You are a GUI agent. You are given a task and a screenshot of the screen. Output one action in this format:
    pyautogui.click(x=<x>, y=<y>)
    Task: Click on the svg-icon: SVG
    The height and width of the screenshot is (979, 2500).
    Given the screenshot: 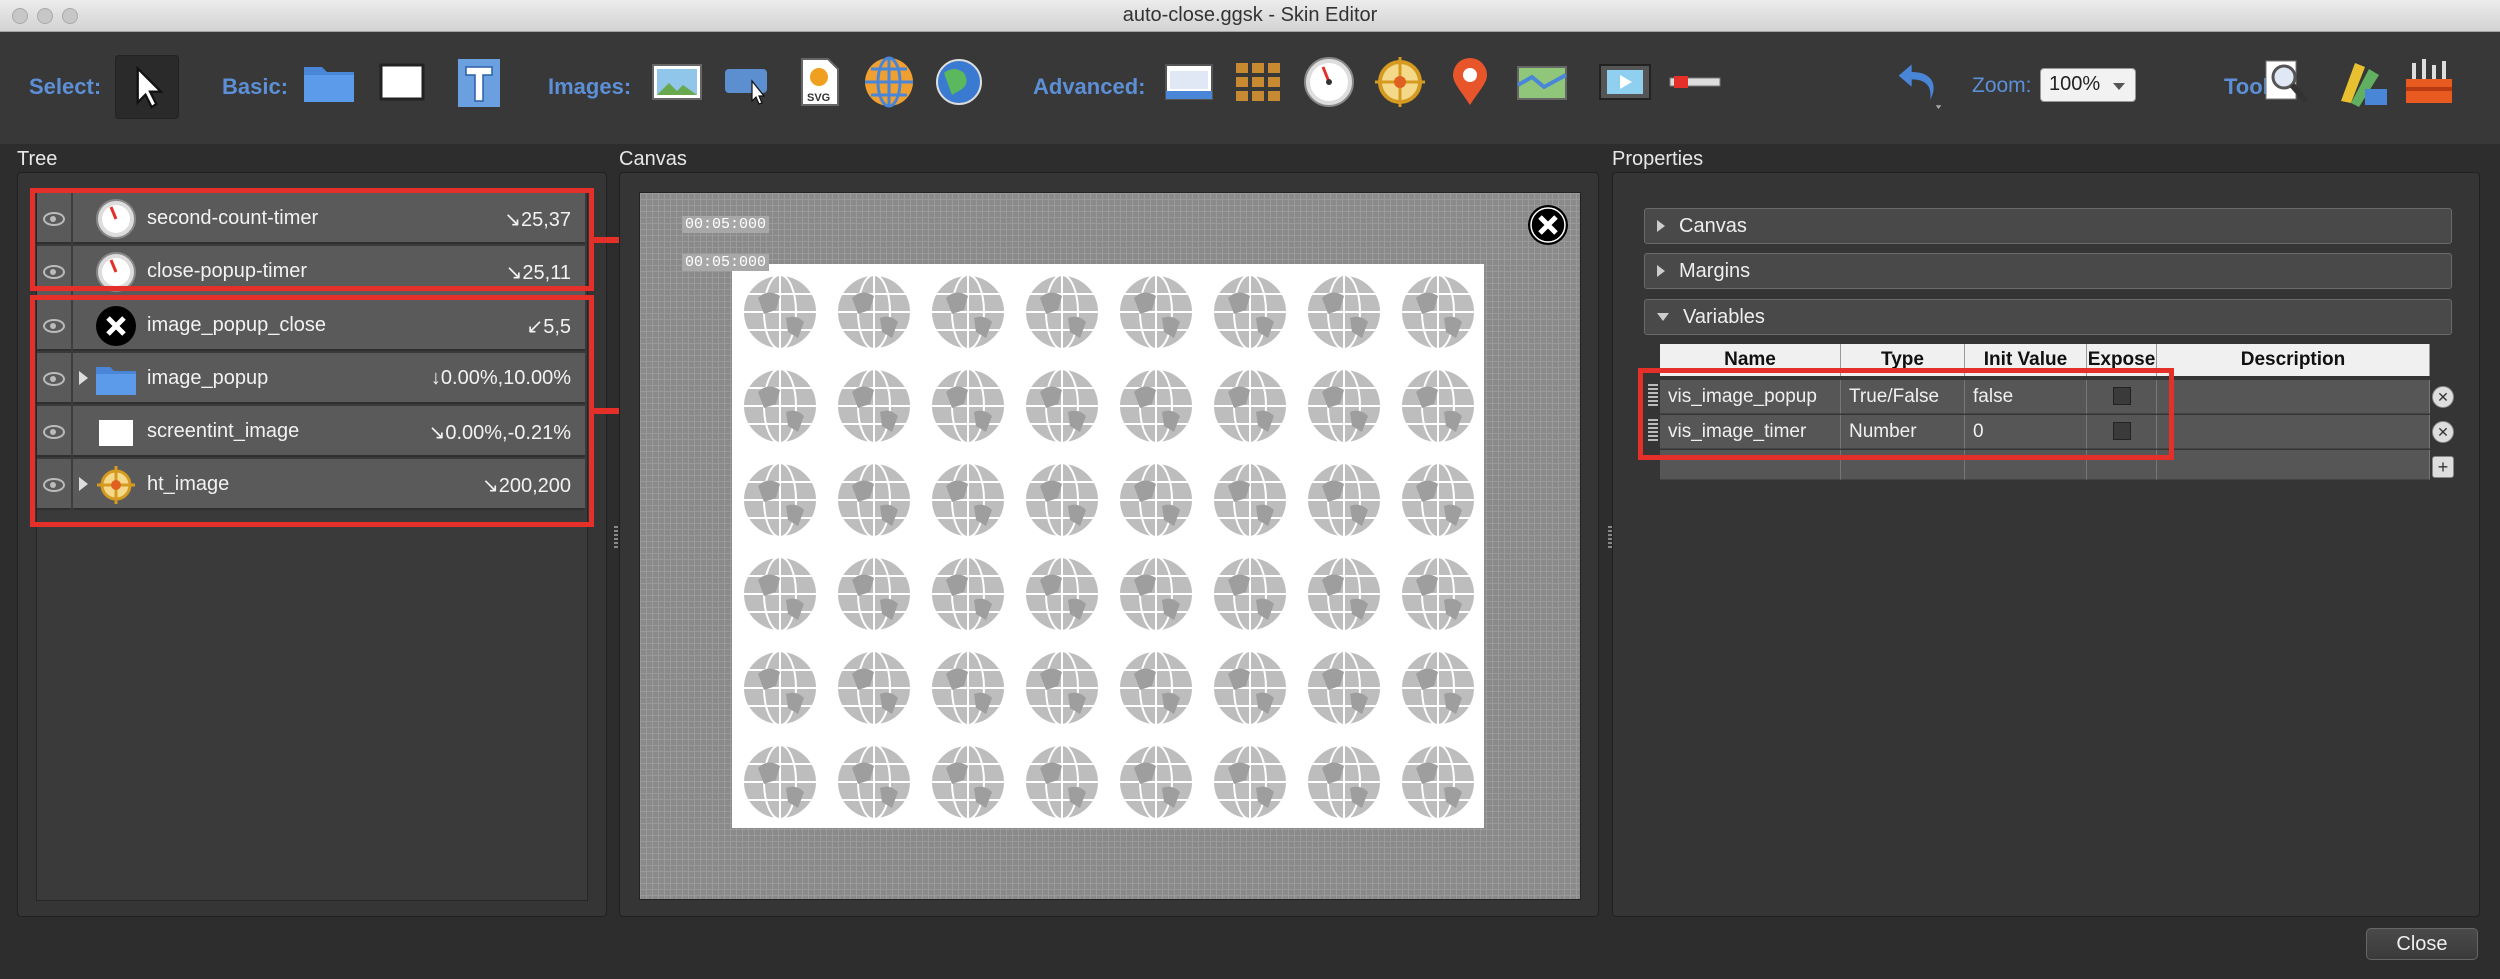 What is the action you would take?
    pyautogui.click(x=820, y=82)
    